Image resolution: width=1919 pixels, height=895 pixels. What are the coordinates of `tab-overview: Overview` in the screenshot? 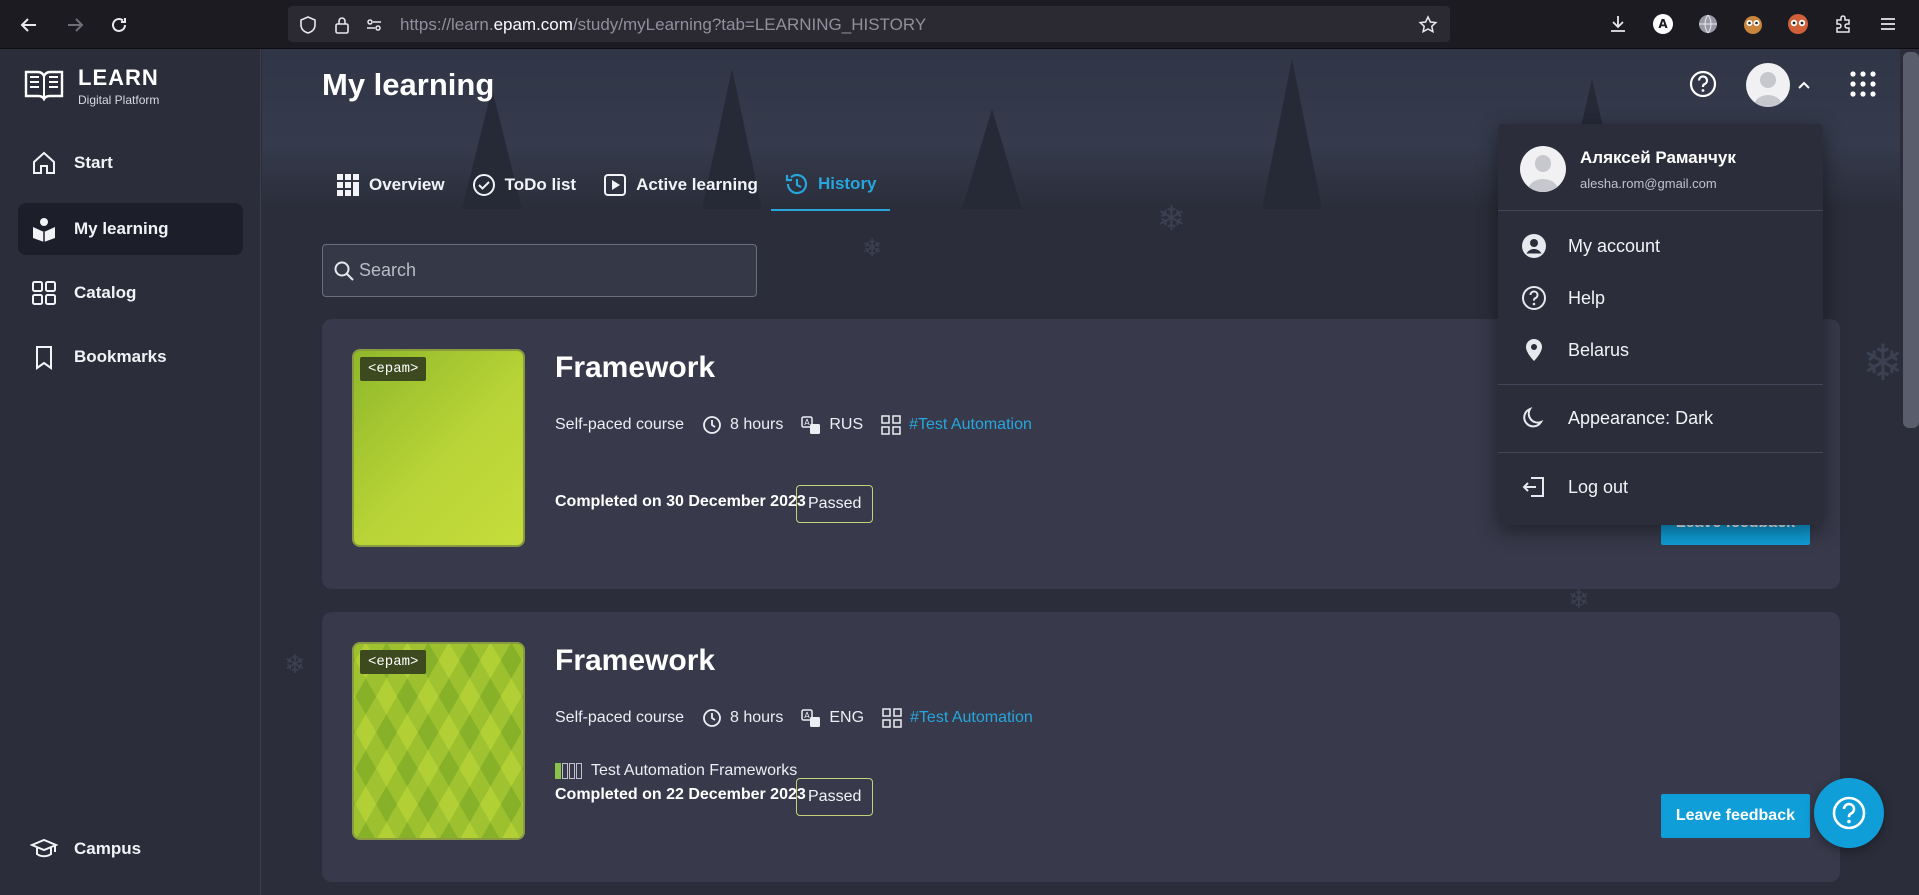 It's located at (390, 185).